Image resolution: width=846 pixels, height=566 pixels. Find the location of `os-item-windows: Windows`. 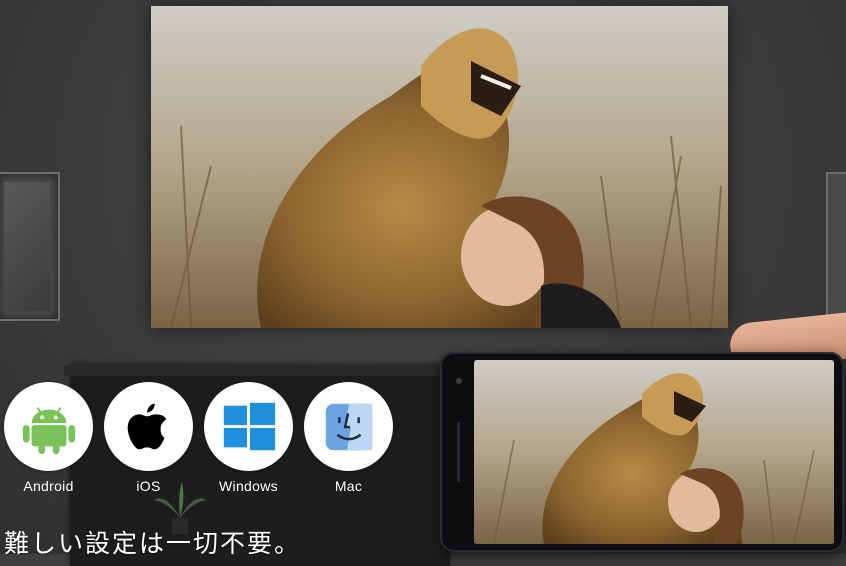

os-item-windows: Windows is located at coordinates (248, 438).